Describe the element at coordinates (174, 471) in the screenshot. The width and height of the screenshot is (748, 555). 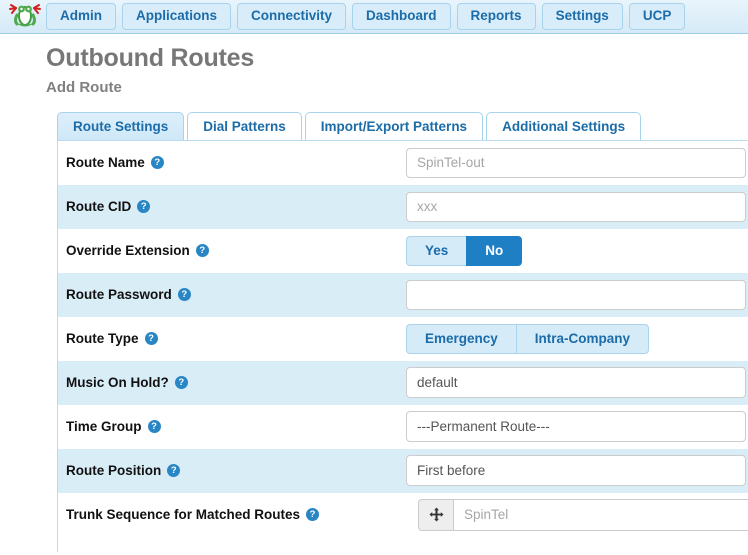
I see `help-icon-route-position: ?` at that location.